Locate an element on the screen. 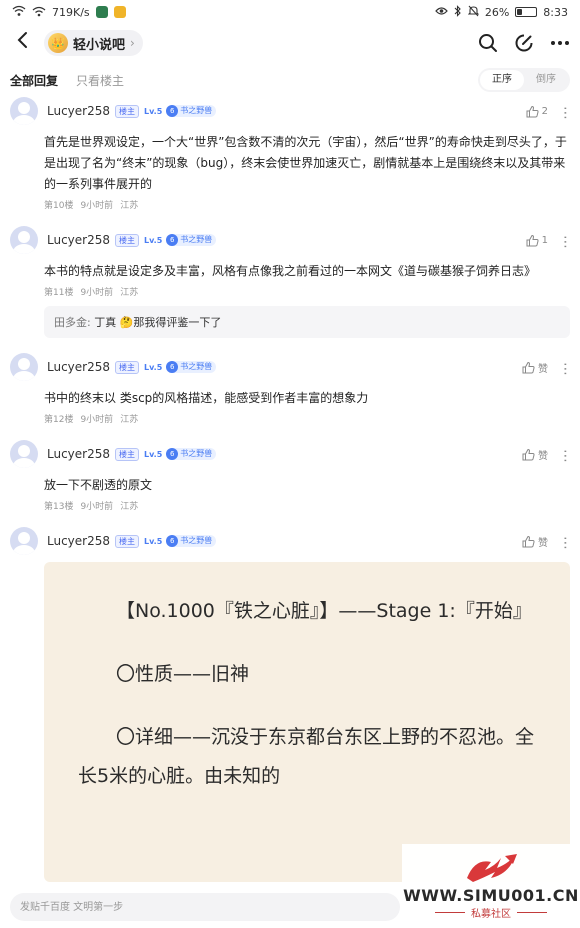 This screenshot has width=580, height=928. mute-bell-icon is located at coordinates (473, 12).